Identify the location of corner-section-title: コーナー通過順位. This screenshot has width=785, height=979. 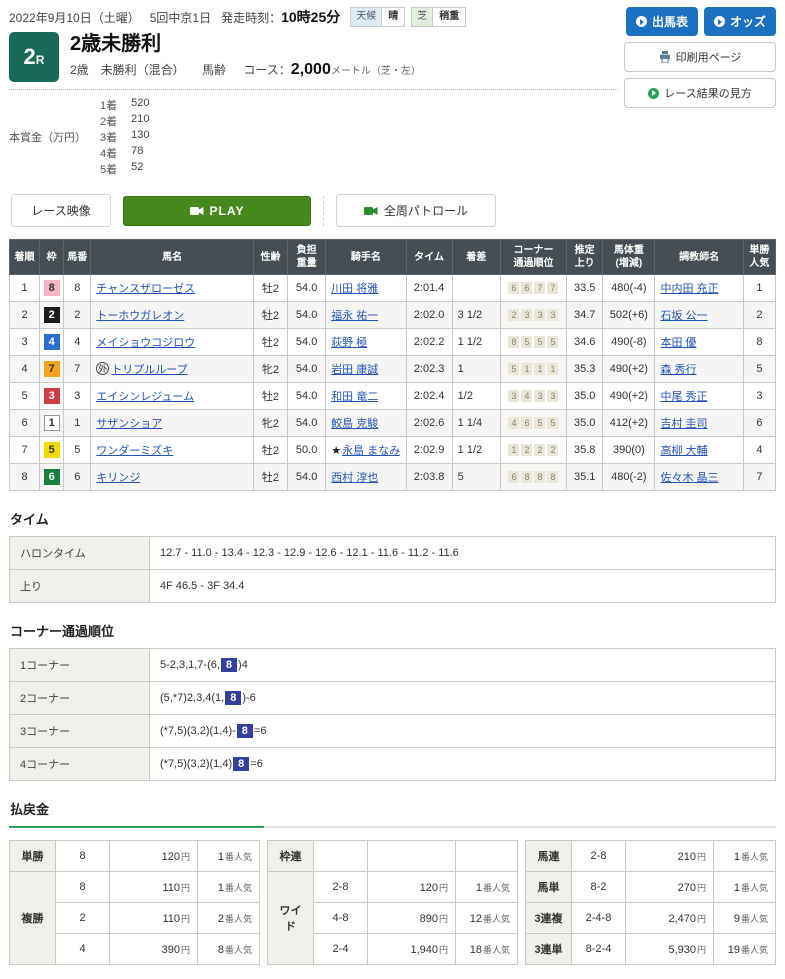
(62, 631).